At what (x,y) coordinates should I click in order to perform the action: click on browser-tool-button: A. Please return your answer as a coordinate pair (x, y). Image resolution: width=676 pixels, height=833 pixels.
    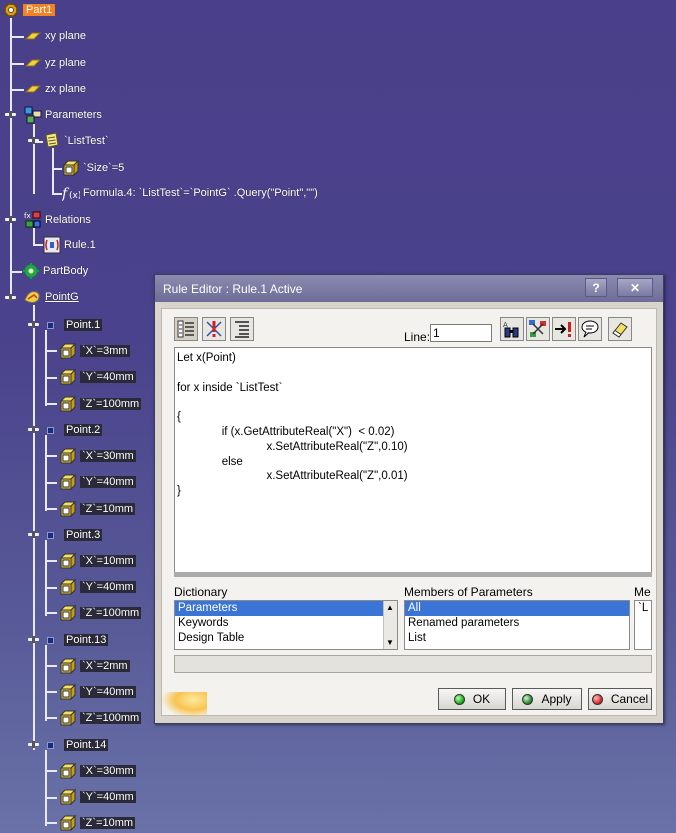
    Looking at the image, I should click on (512, 329).